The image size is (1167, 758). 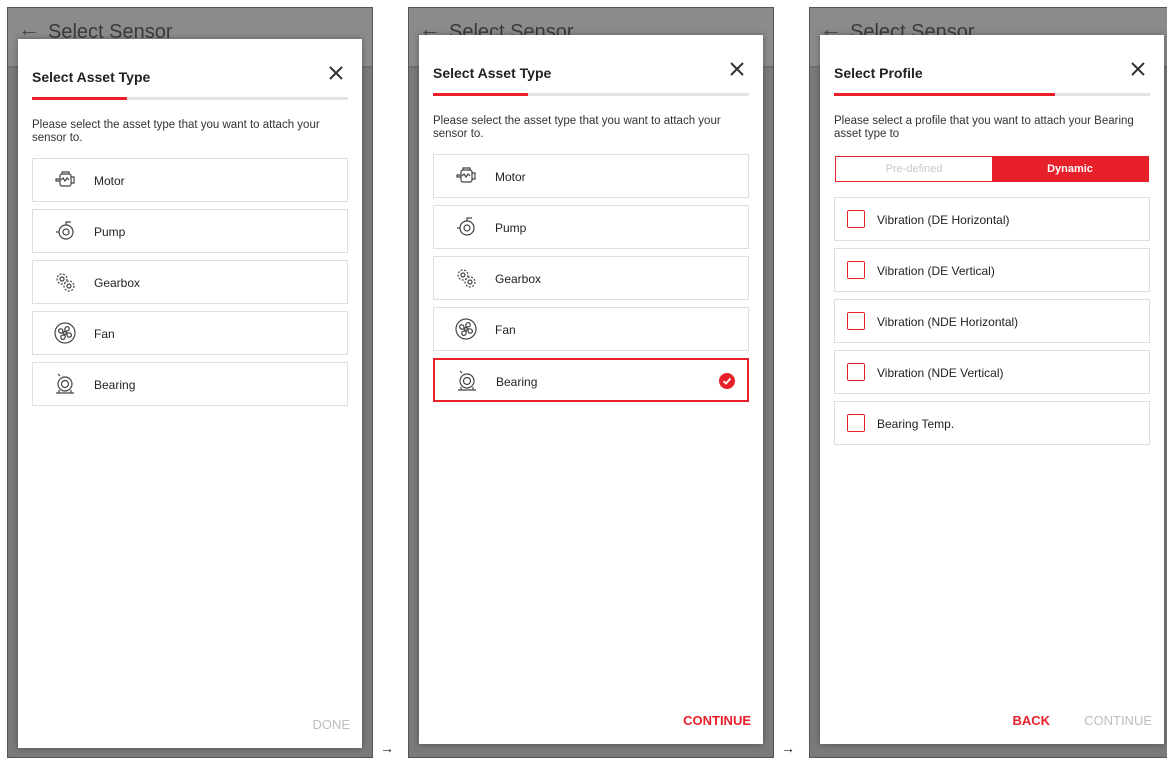 What do you see at coordinates (1118, 720) in the screenshot?
I see `continue-button-disabled: CONTINUE` at bounding box center [1118, 720].